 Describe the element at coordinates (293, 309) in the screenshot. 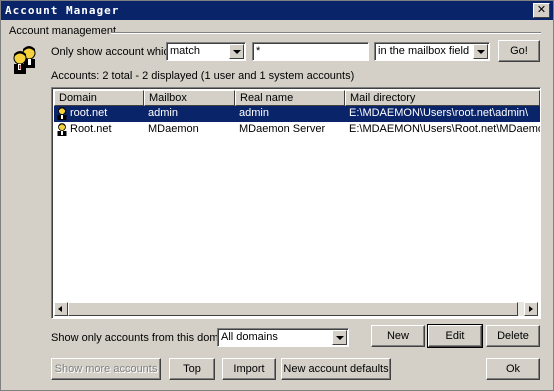

I see `scrollbar-thumb` at that location.